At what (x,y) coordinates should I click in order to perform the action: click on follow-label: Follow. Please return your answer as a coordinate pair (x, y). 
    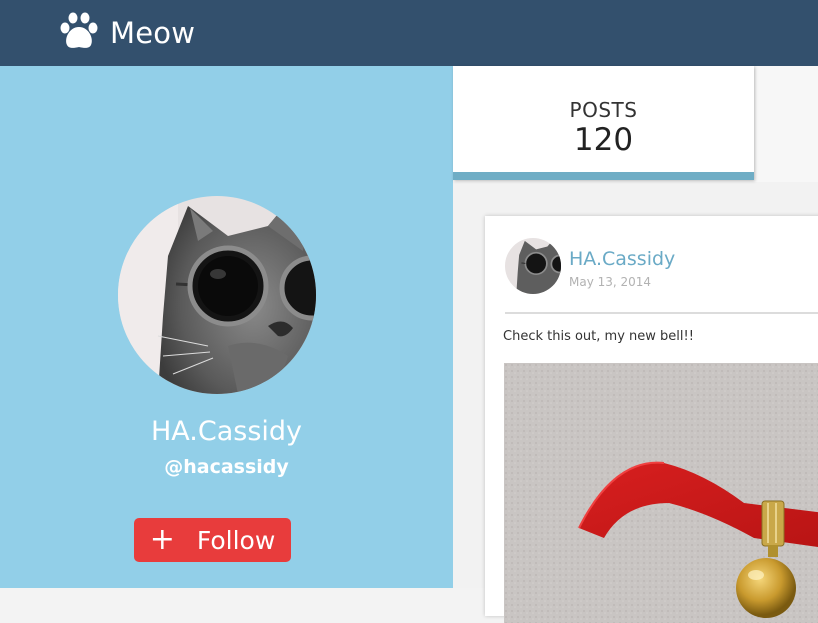
    Looking at the image, I should click on (236, 540).